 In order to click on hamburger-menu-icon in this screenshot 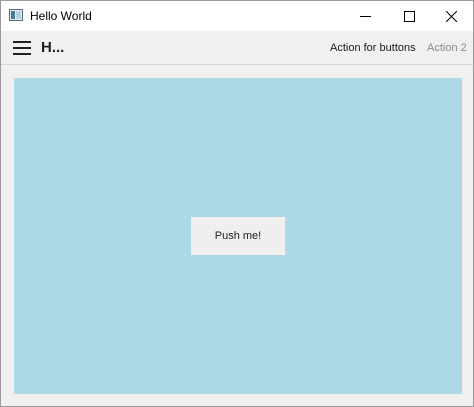, I will do `click(22, 48)`.